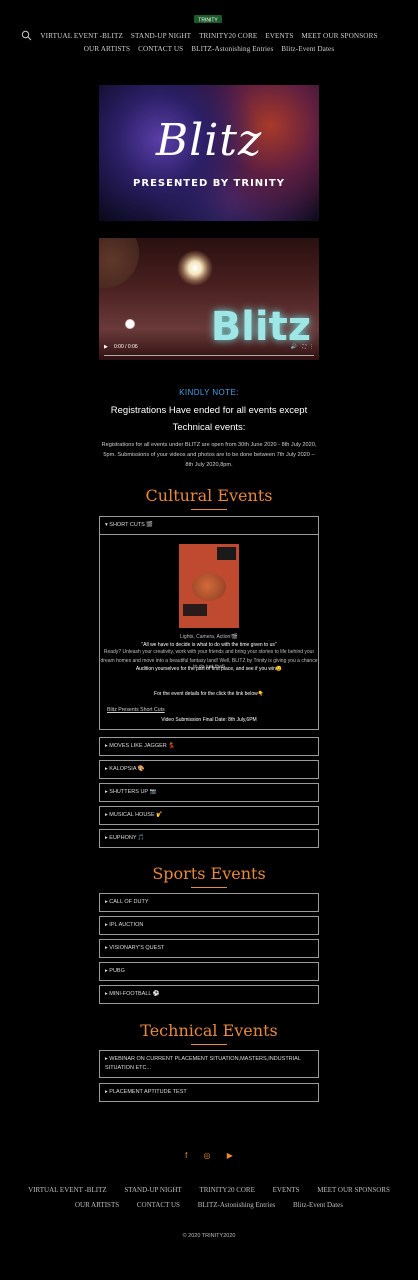 This screenshot has width=418, height=1280. Describe the element at coordinates (232, 49) in the screenshot. I see `nav-blitz-entries: BLITZ-Astonishing Entries` at that location.